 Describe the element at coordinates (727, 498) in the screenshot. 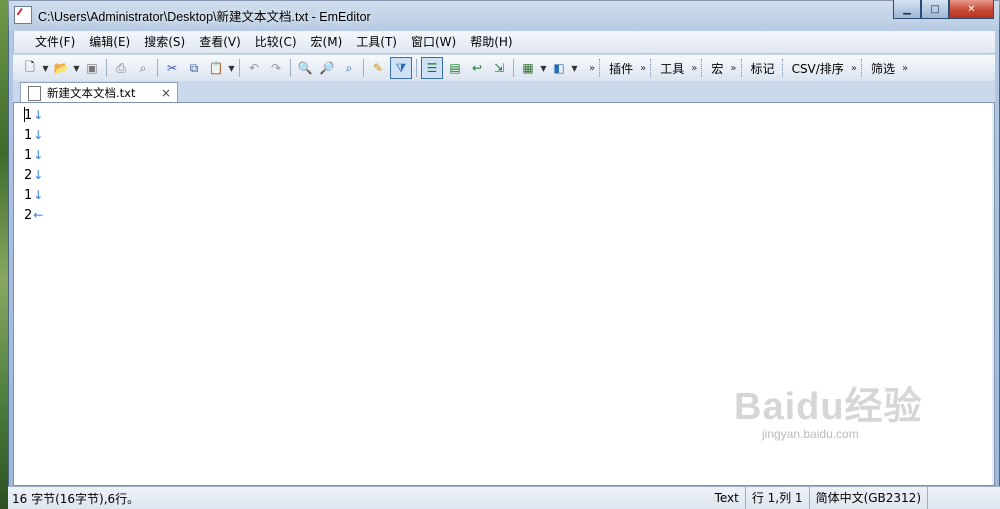

I see `status-mode: Text` at that location.